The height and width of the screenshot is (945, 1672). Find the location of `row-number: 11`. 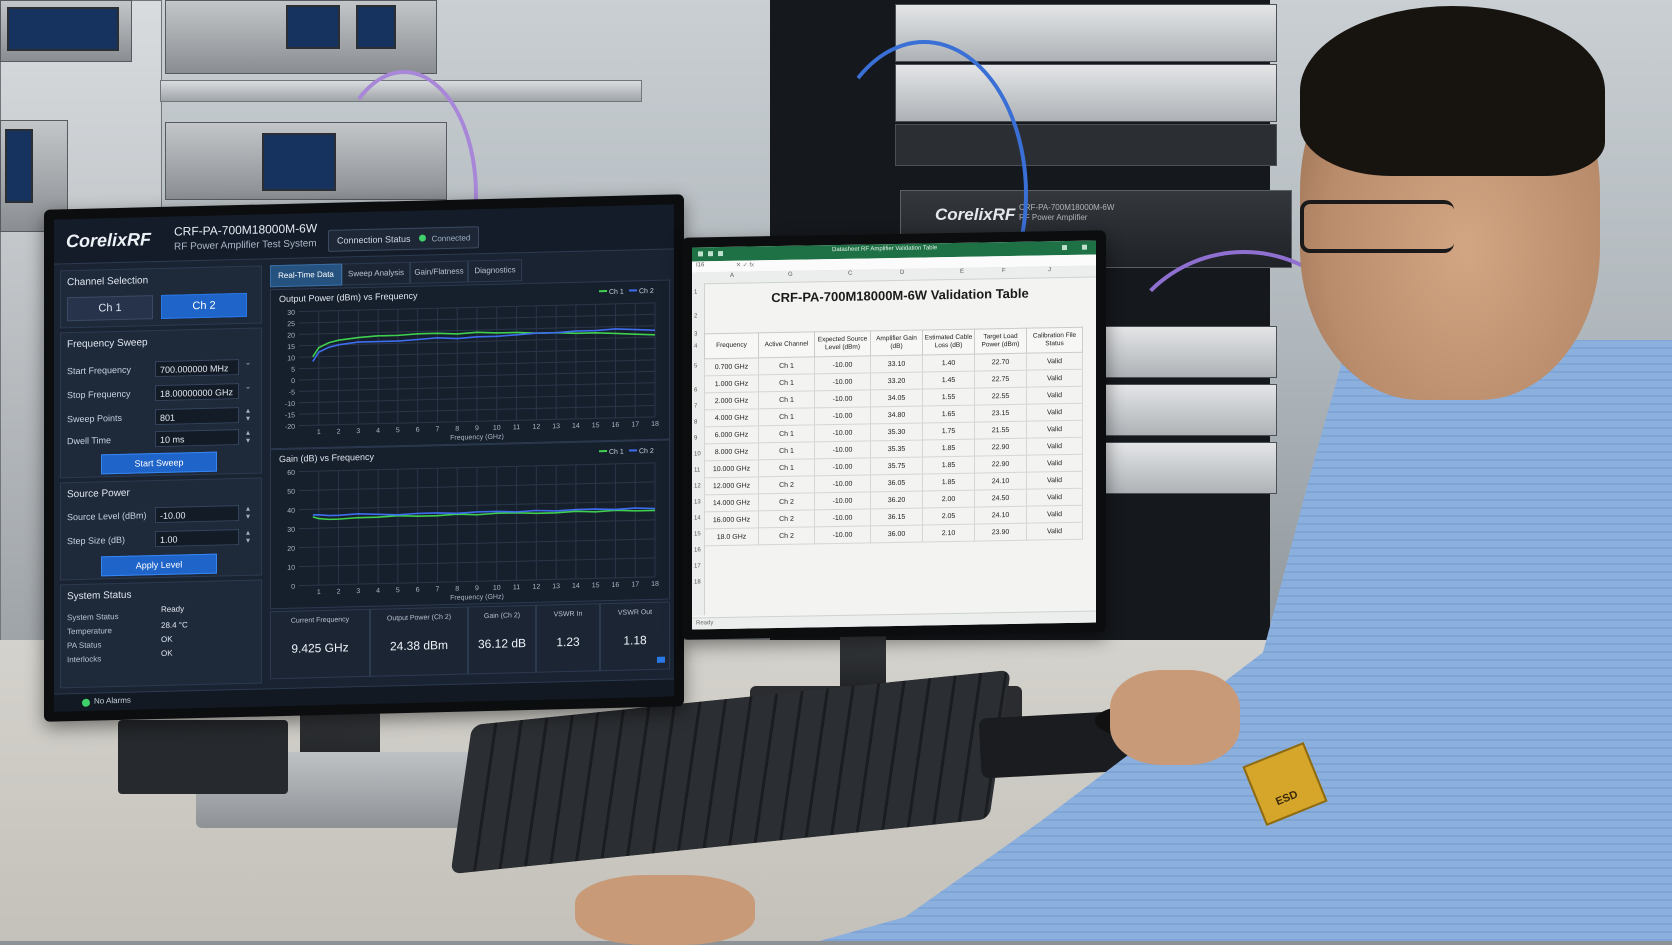

row-number: 11 is located at coordinates (697, 470).